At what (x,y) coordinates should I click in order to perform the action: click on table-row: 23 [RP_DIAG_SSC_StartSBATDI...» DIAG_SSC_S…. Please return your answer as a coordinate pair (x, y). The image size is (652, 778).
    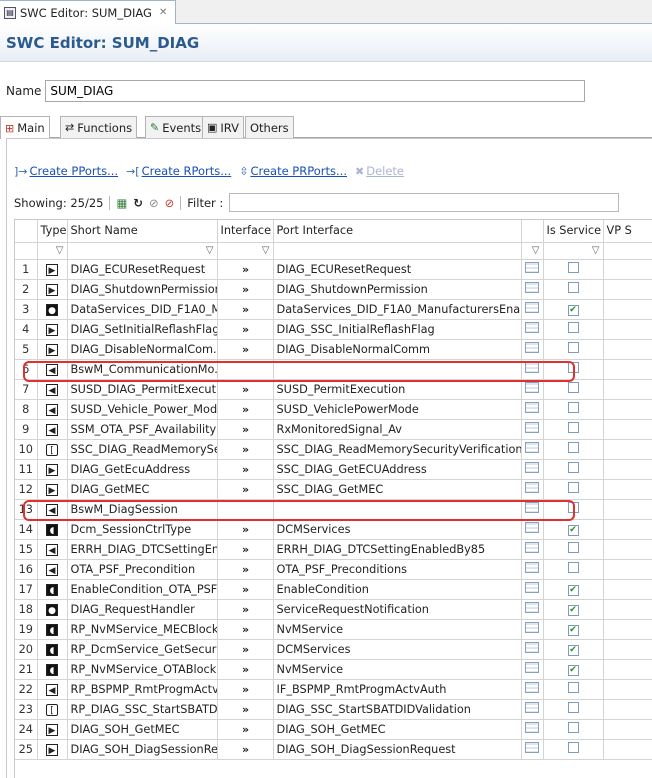
    Looking at the image, I should click on (333, 709).